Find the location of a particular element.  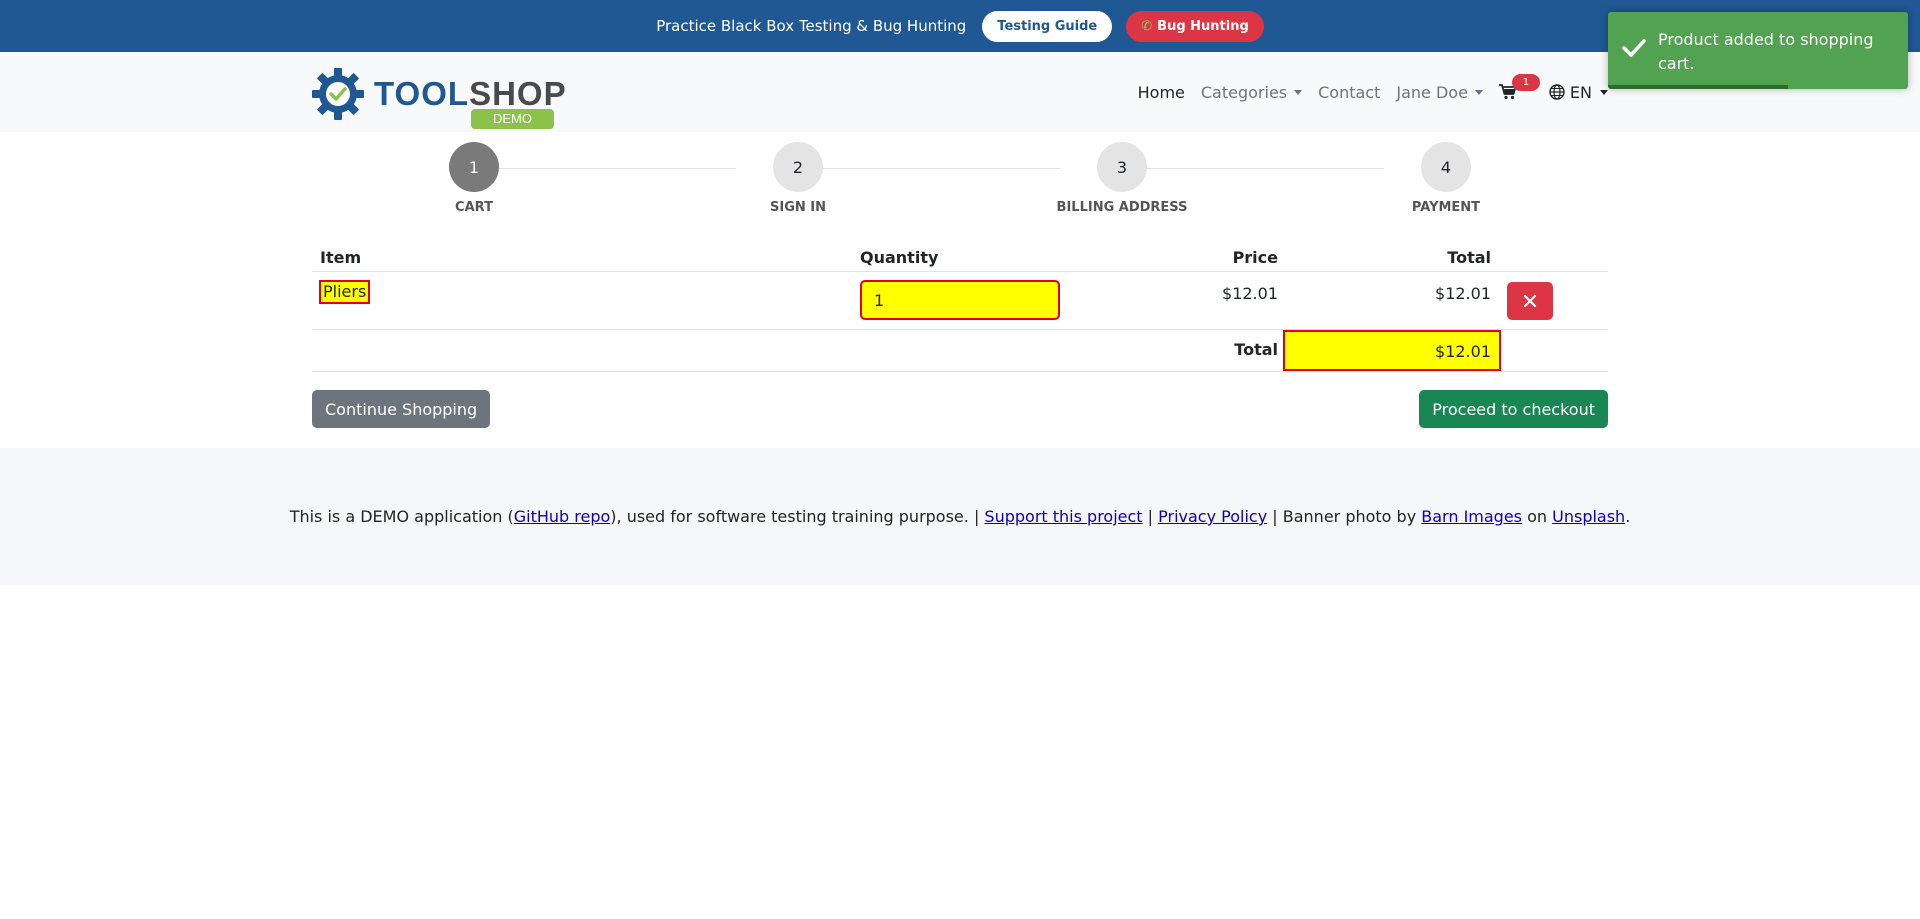

line-total: $12.01 is located at coordinates (1463, 293).